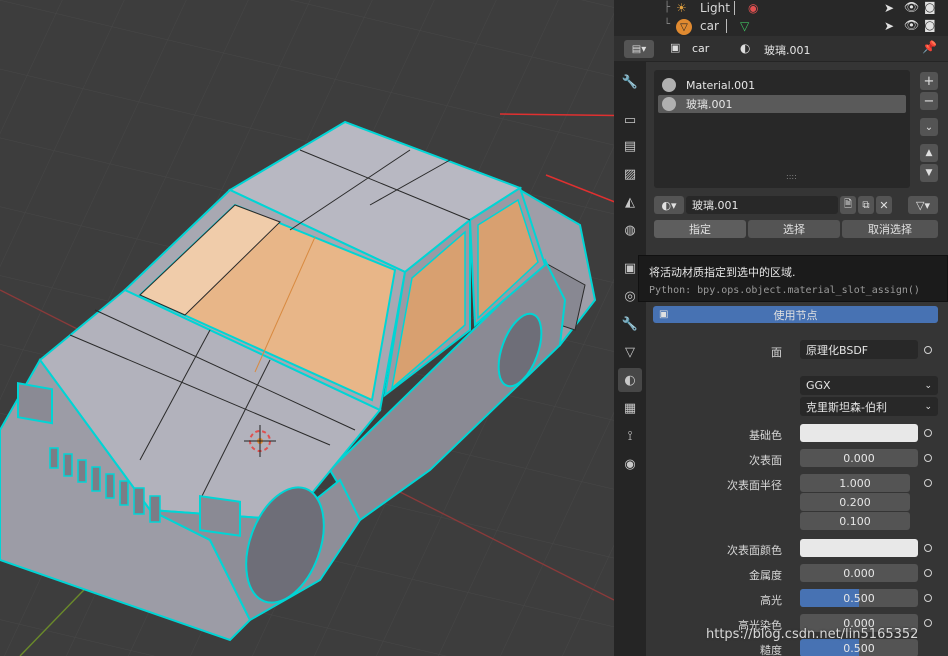 The image size is (948, 656). I want to click on remove-slot-button: −, so click(929, 101).